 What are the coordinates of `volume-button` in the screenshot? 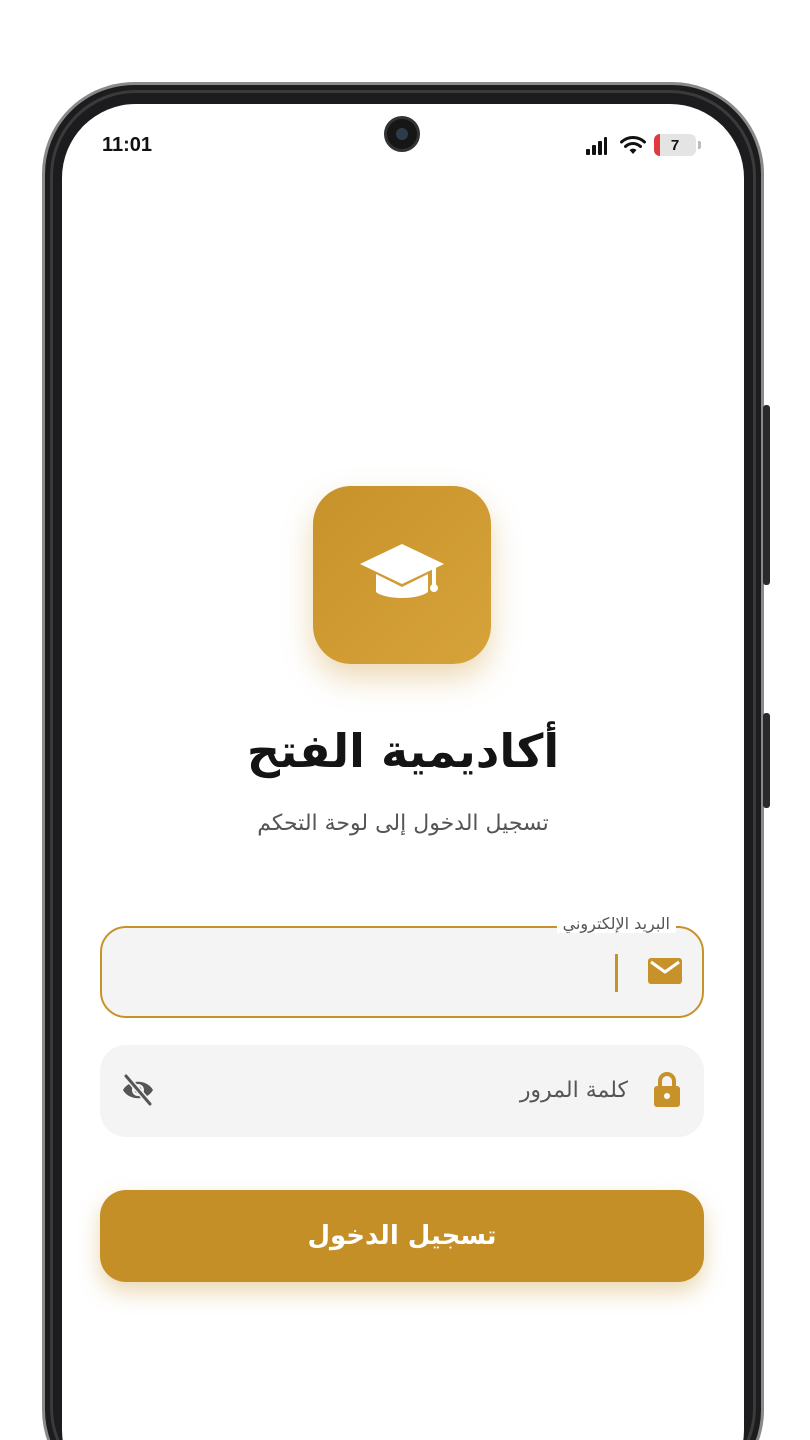 It's located at (766, 495).